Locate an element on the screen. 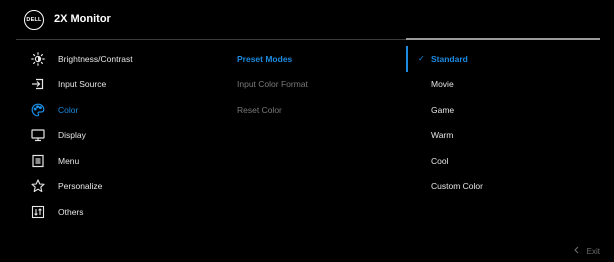 This screenshot has width=614, height=262. submenu-item-reset-color: Reset Color is located at coordinates (317, 110).